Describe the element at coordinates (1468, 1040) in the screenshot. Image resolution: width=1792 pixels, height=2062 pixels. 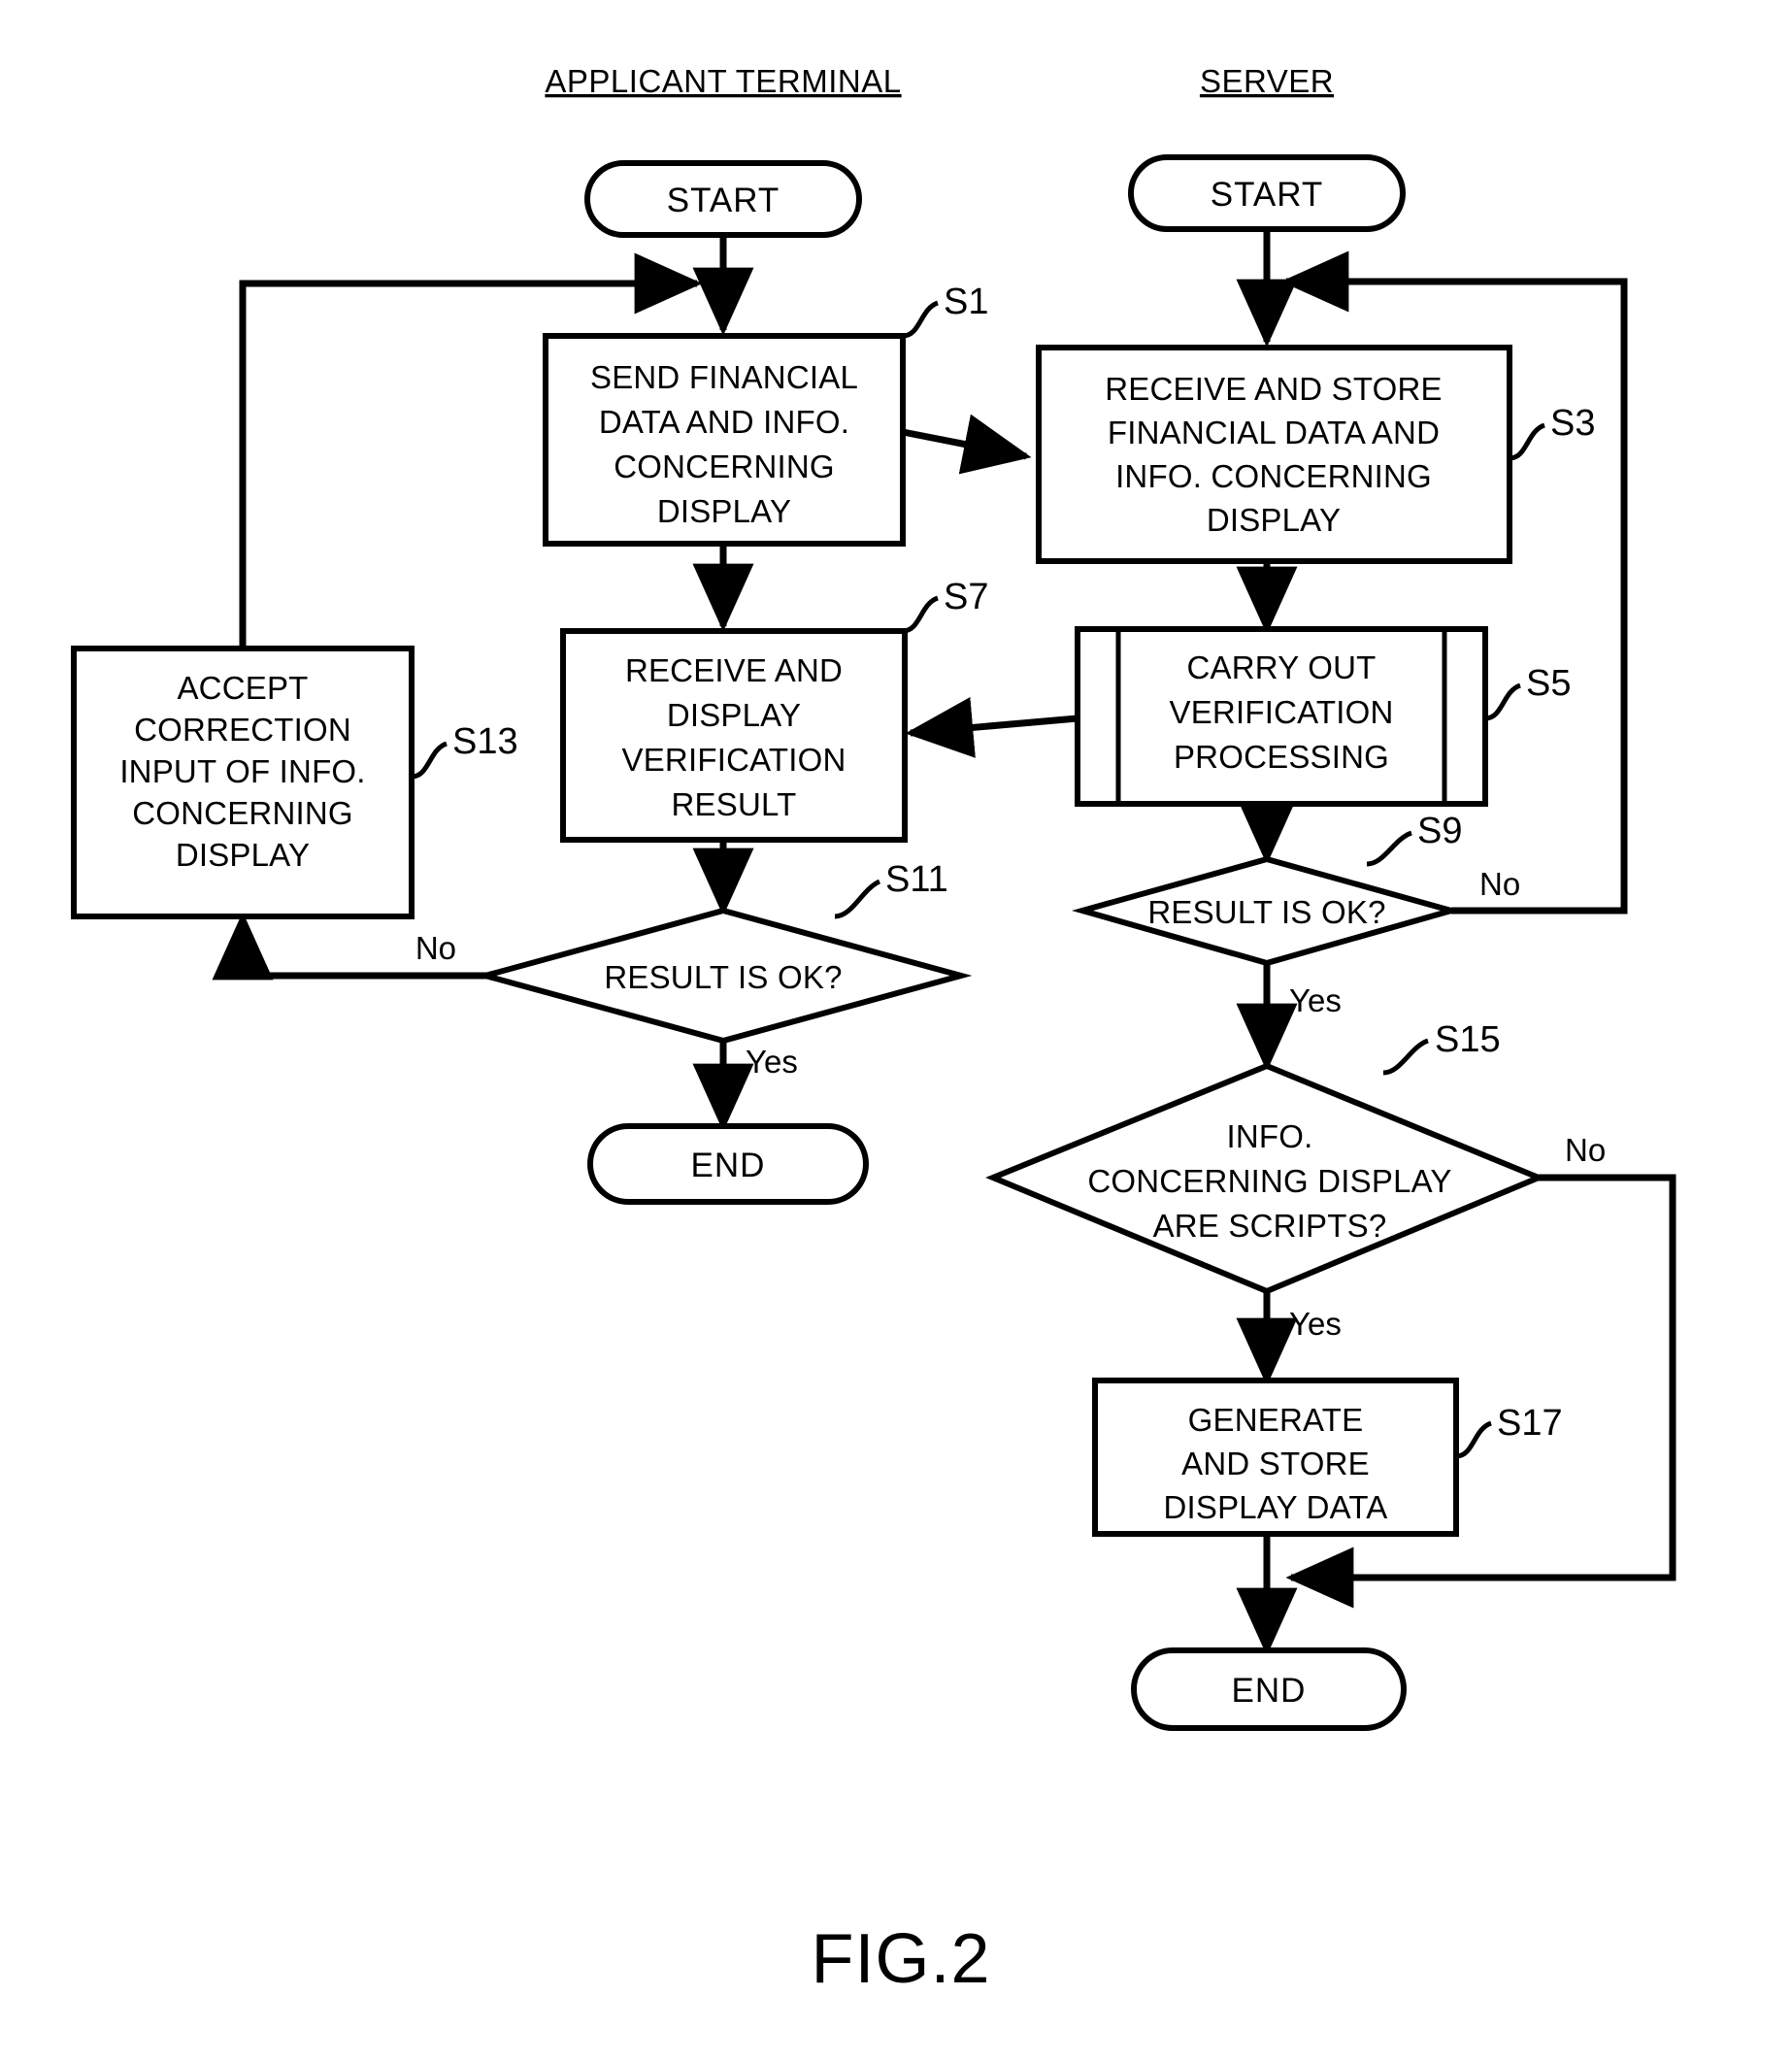
I see `step-label-s15: S15` at that location.